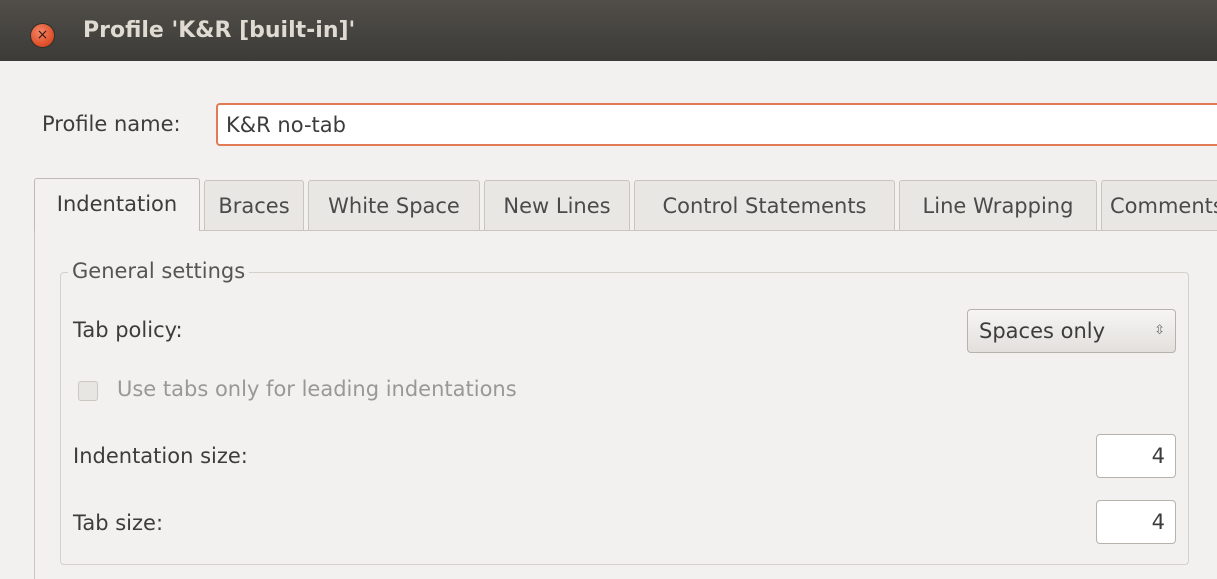  Describe the element at coordinates (88, 391) in the screenshot. I see `leading-tabs-checkbox` at that location.